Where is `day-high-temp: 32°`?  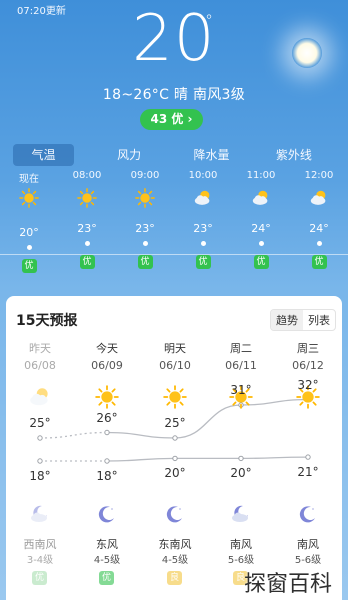
day-high-temp: 32° is located at coordinates (308, 384).